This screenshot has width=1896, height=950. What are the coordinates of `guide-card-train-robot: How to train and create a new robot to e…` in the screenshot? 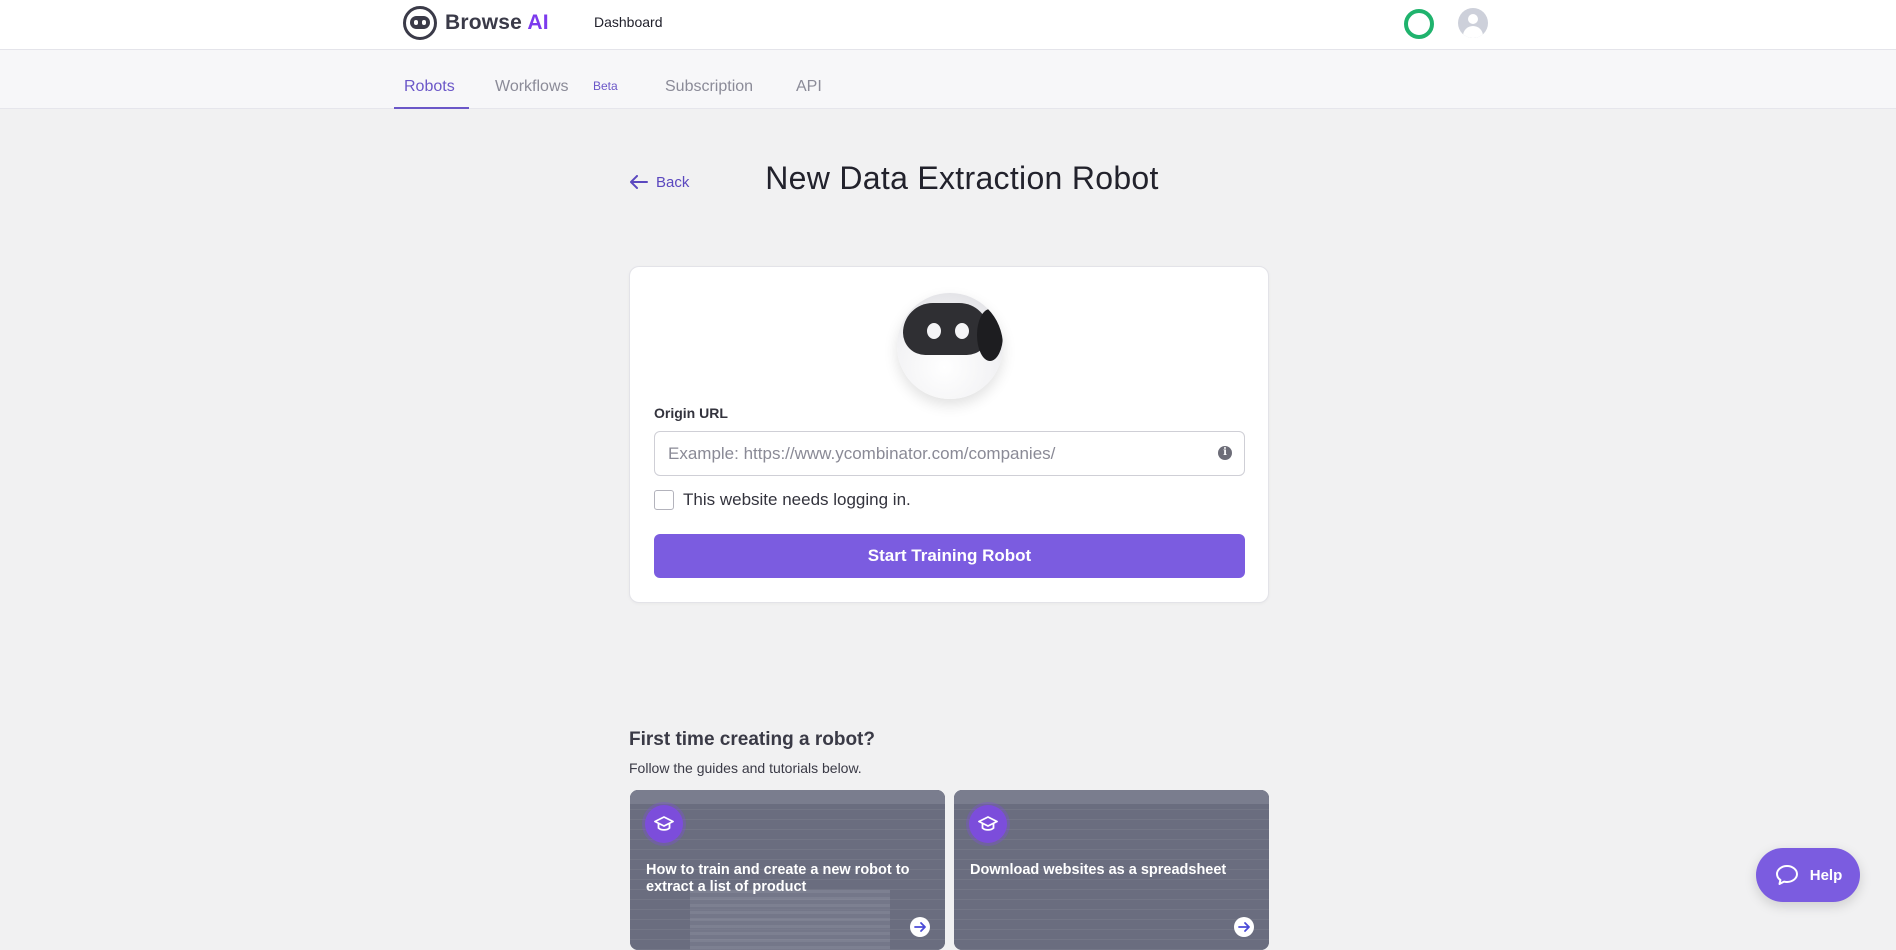 It's located at (787, 870).